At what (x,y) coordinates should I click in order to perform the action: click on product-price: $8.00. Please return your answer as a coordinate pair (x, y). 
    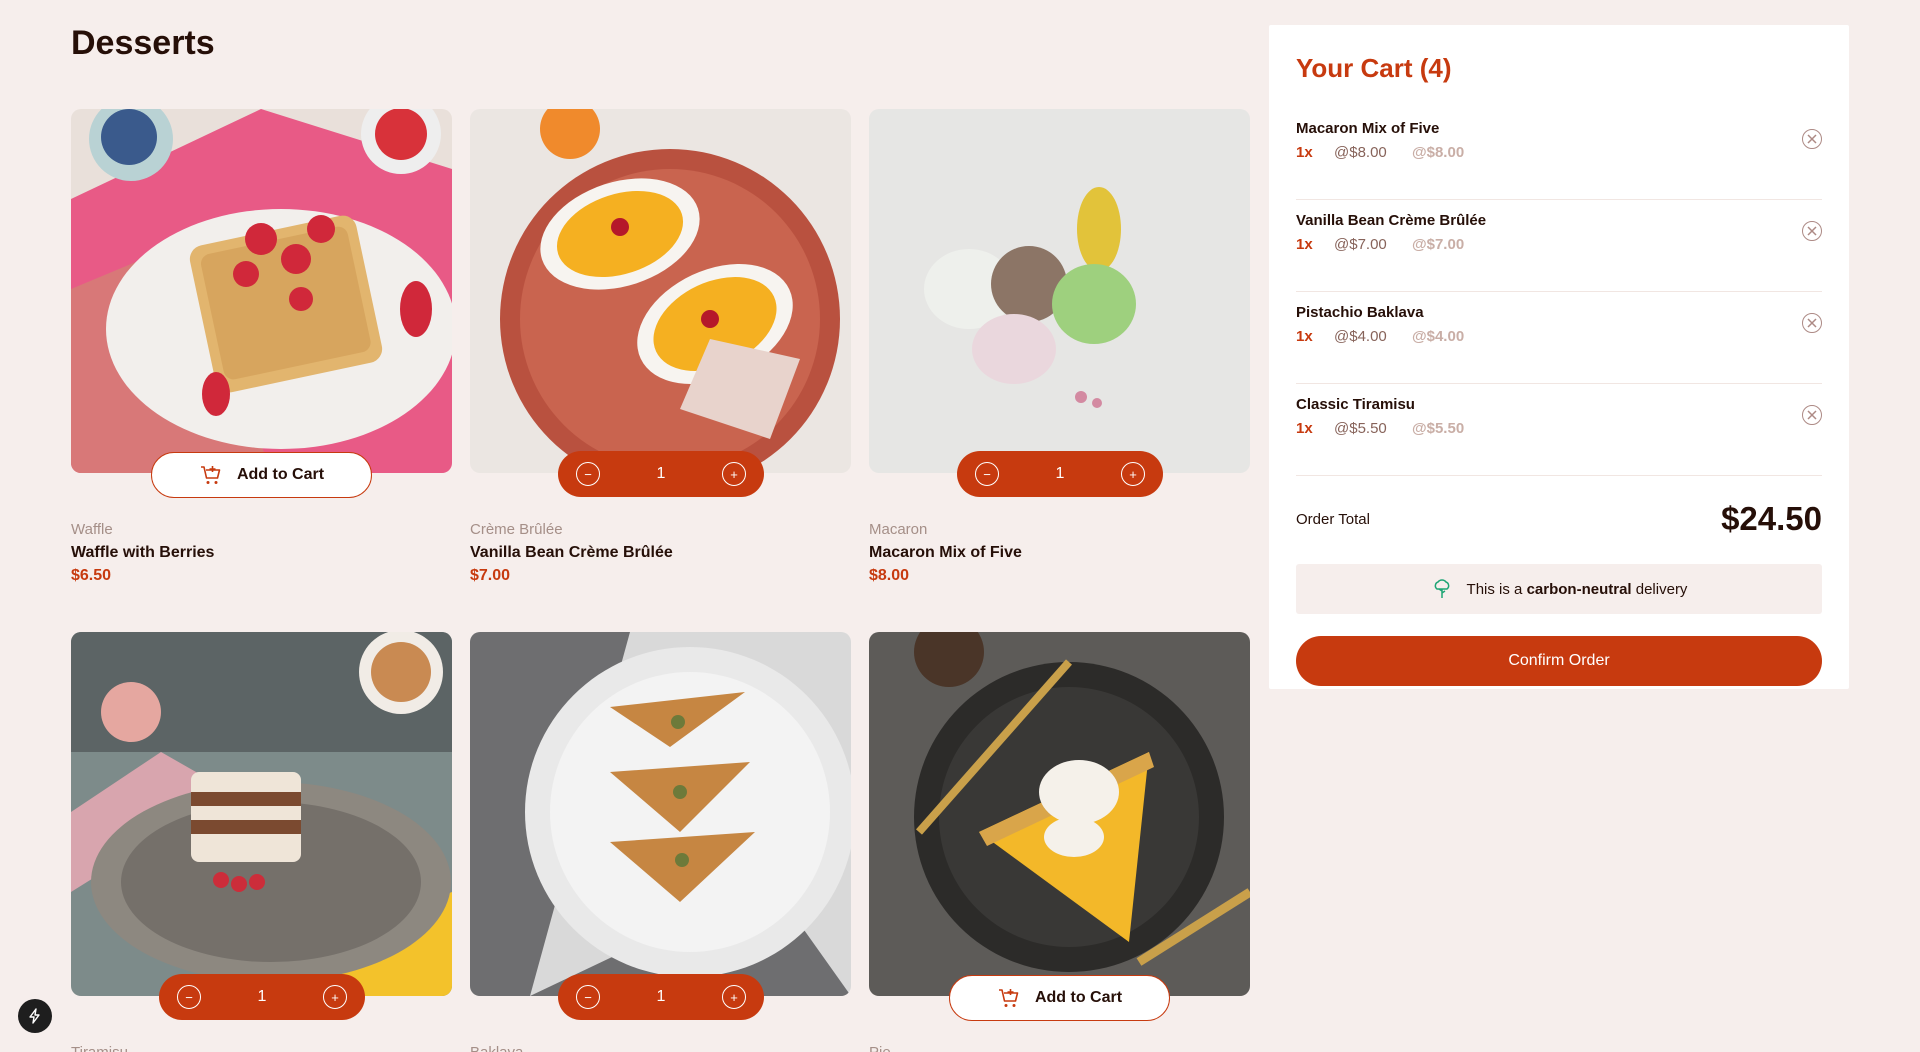
    Looking at the image, I should click on (889, 575).